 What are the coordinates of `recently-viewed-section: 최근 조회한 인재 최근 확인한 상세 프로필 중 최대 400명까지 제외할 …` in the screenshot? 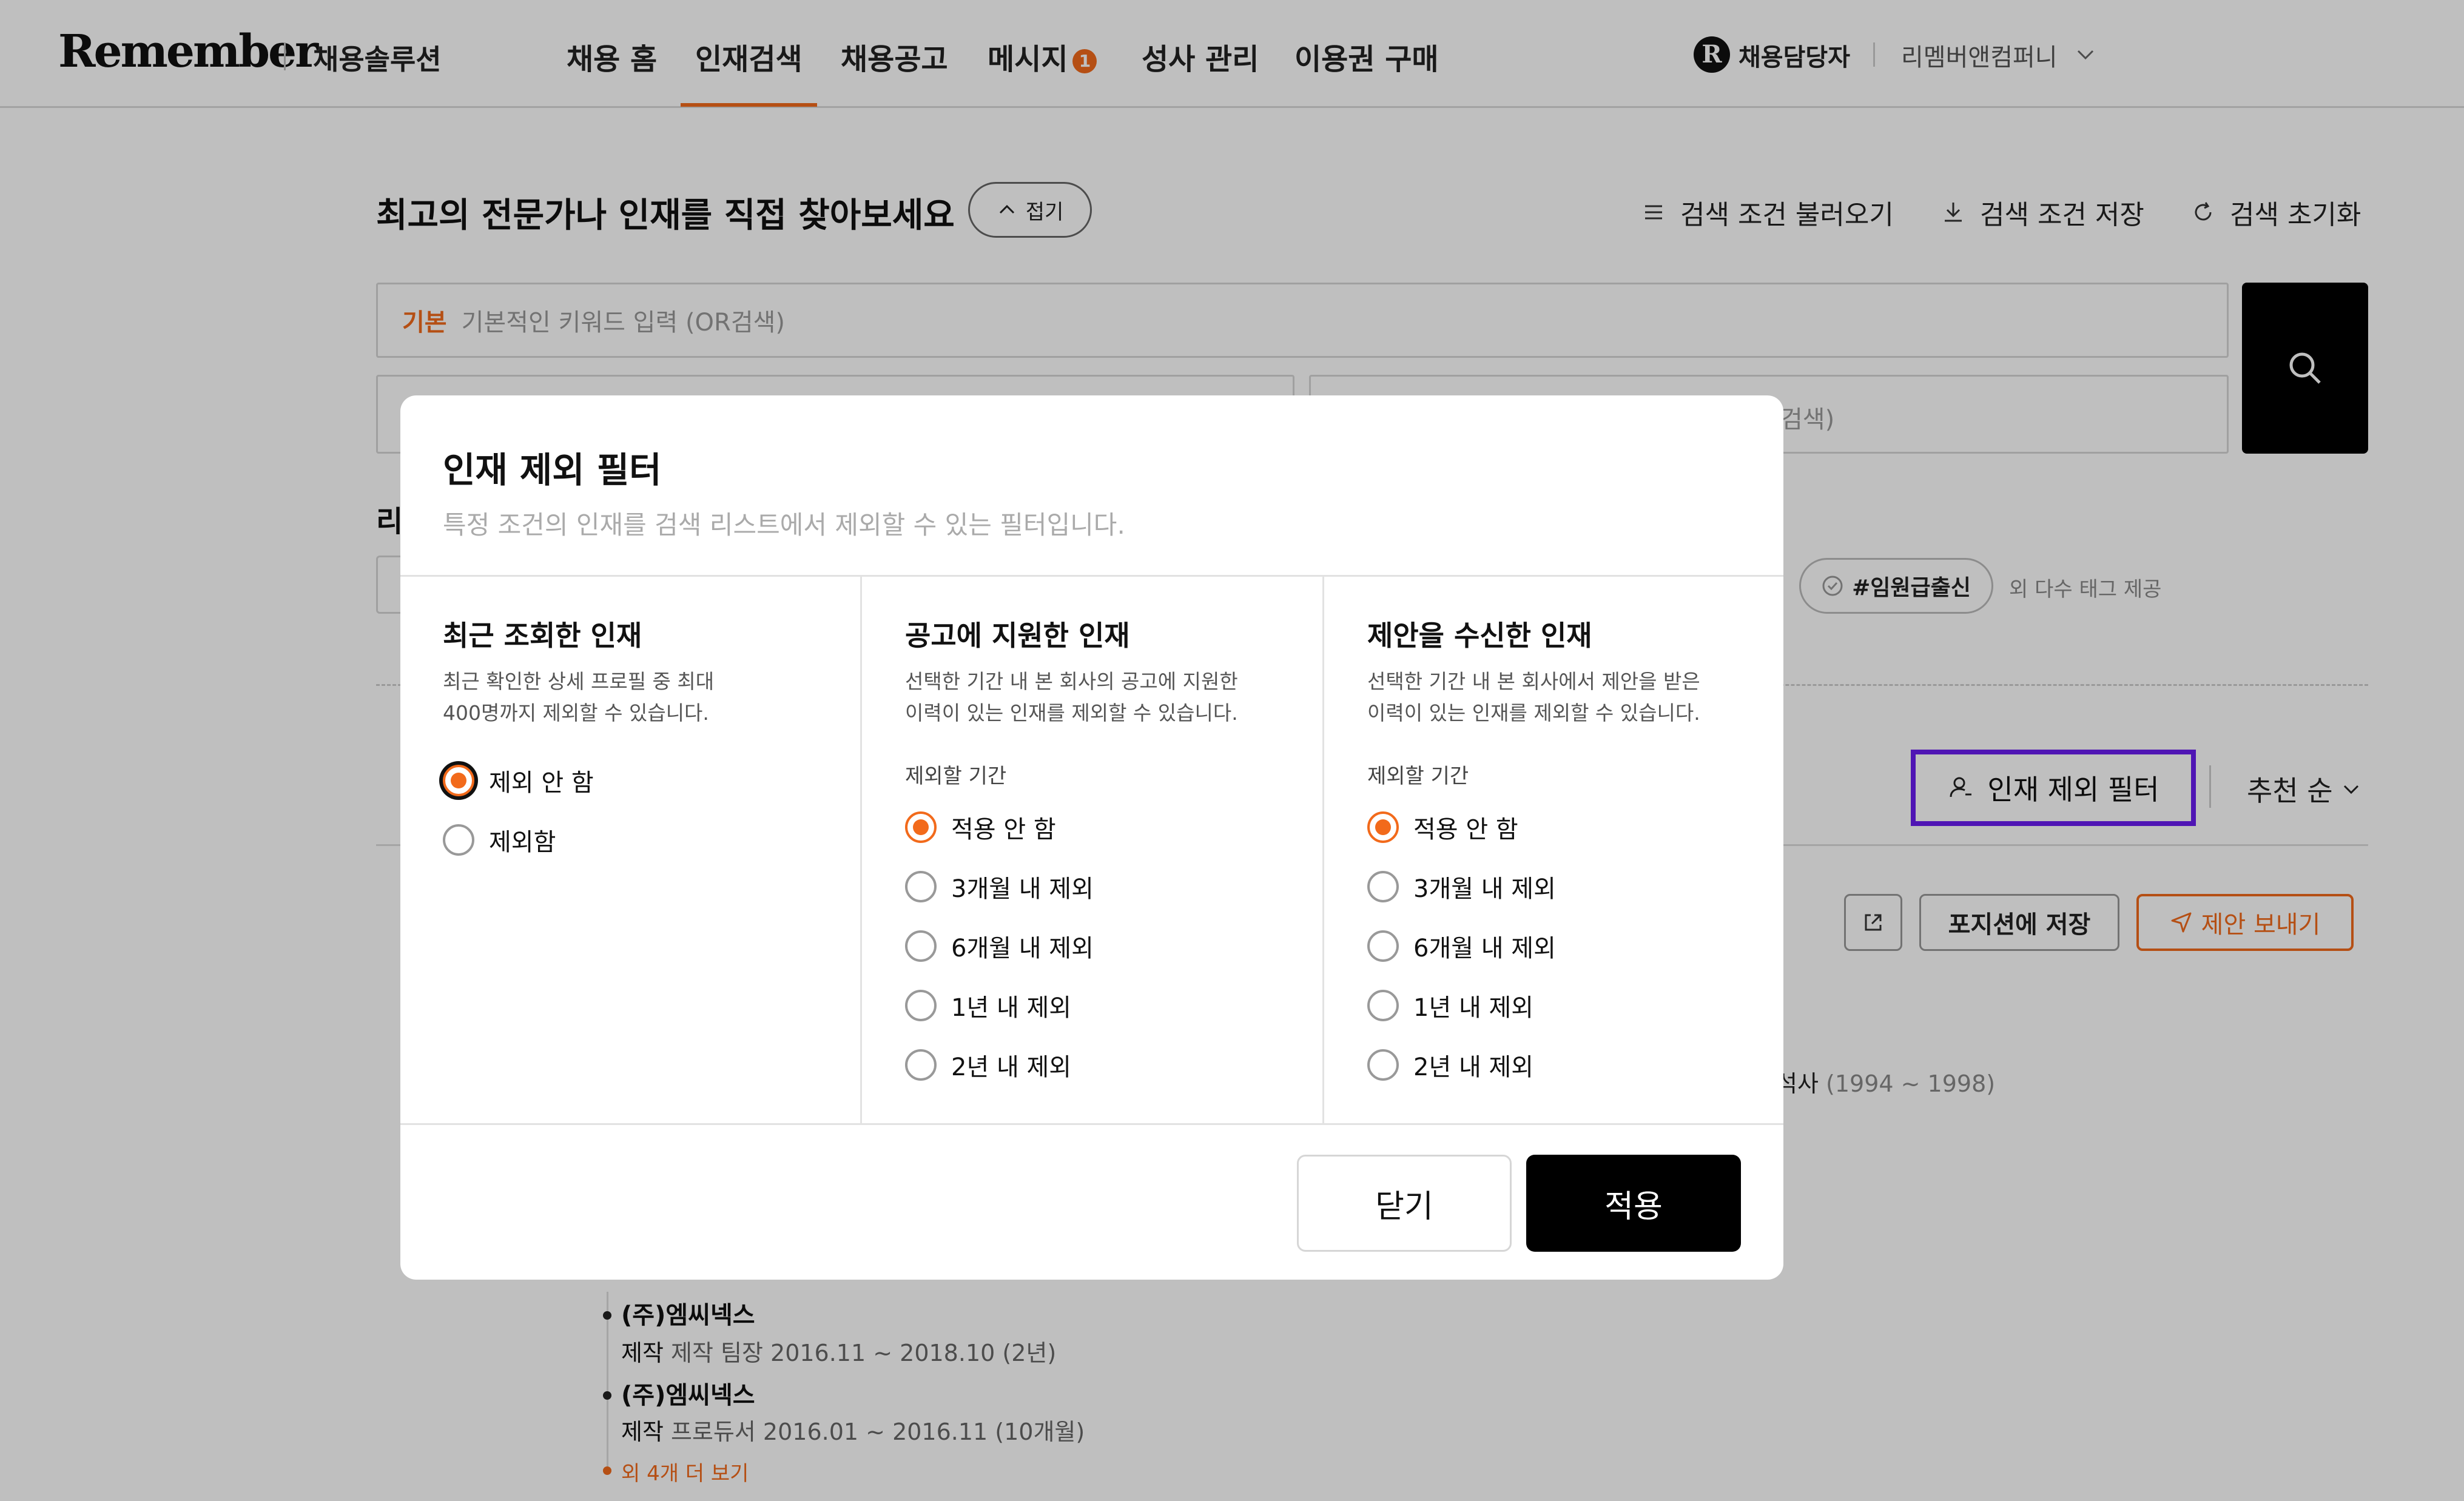 It's located at (655, 742).